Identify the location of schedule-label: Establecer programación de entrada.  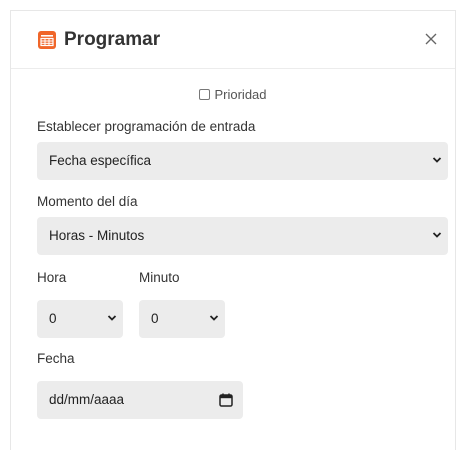
(146, 126).